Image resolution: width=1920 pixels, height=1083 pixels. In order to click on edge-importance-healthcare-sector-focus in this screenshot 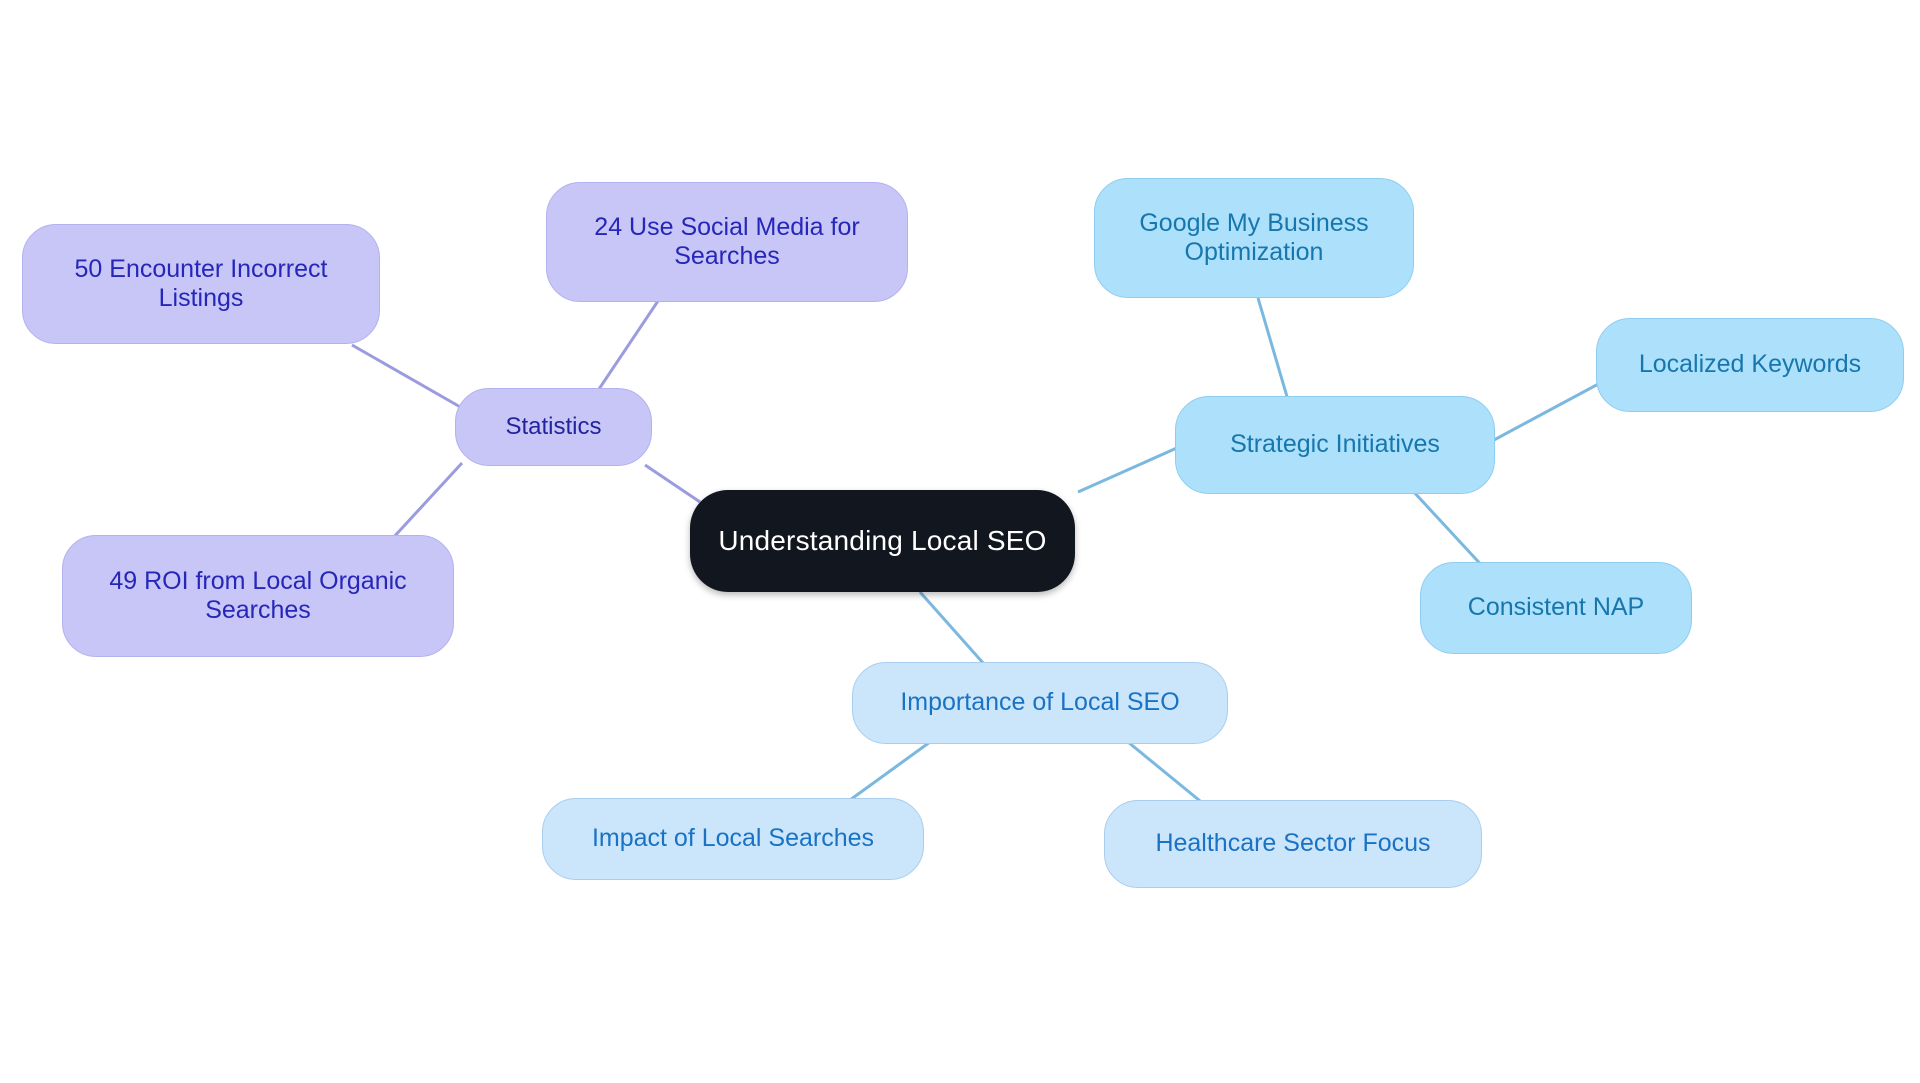, I will do `click(1166, 773)`.